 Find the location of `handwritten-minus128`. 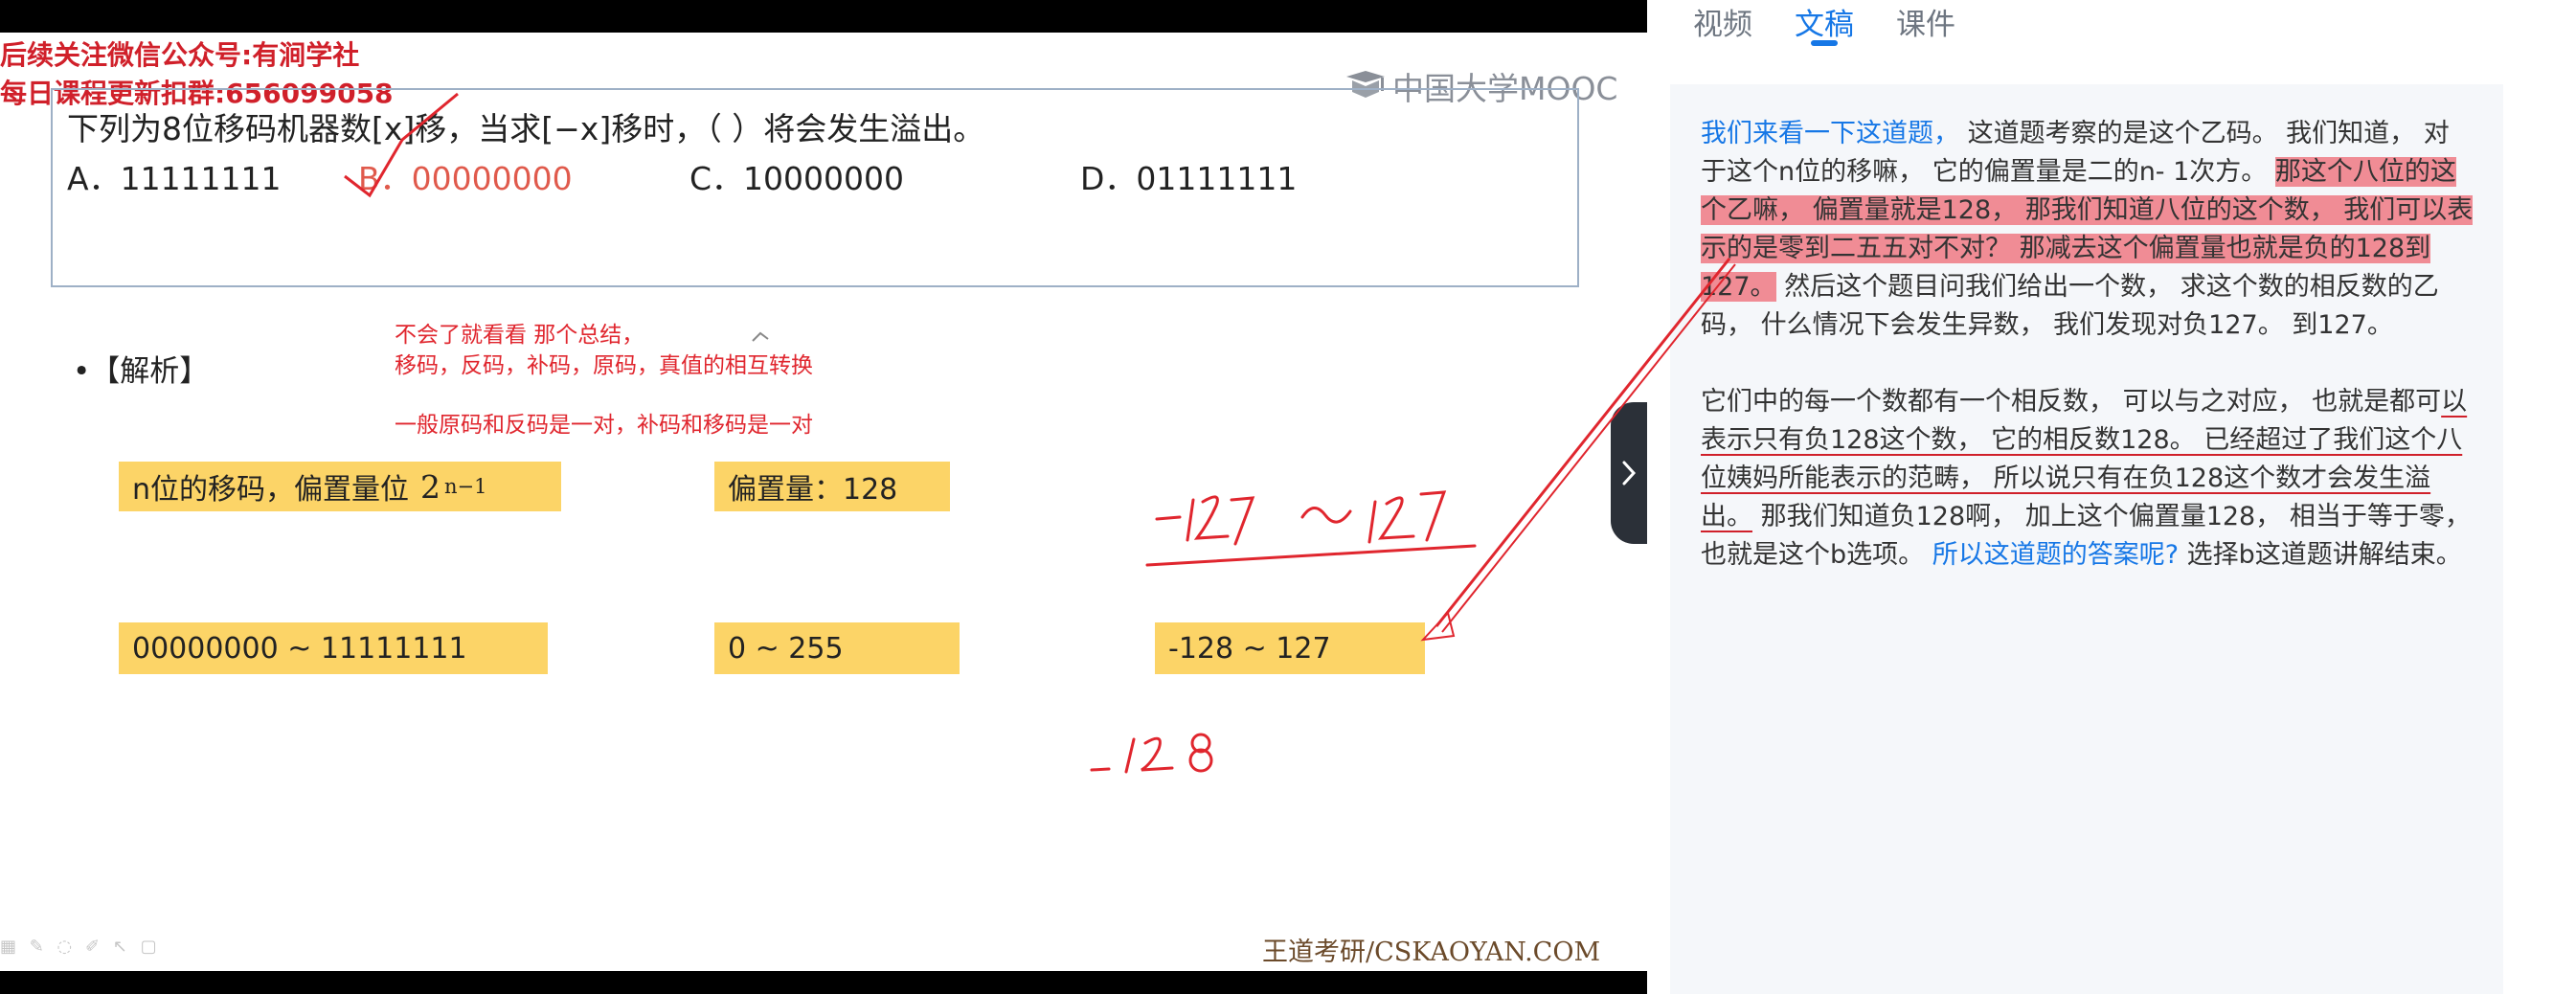

handwritten-minus128 is located at coordinates (1151, 753).